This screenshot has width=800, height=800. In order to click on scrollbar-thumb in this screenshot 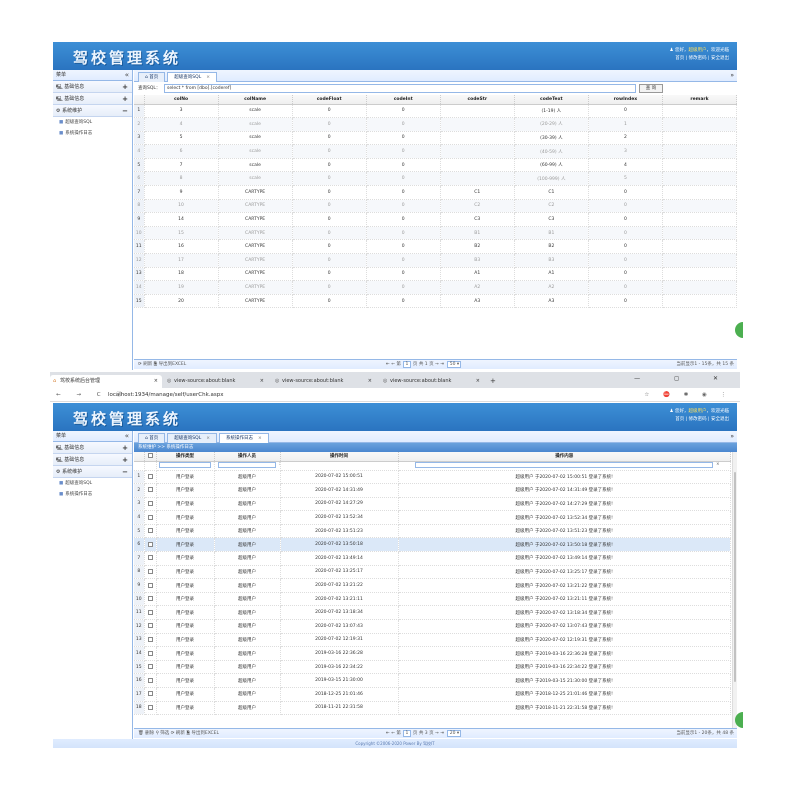, I will do `click(735, 577)`.